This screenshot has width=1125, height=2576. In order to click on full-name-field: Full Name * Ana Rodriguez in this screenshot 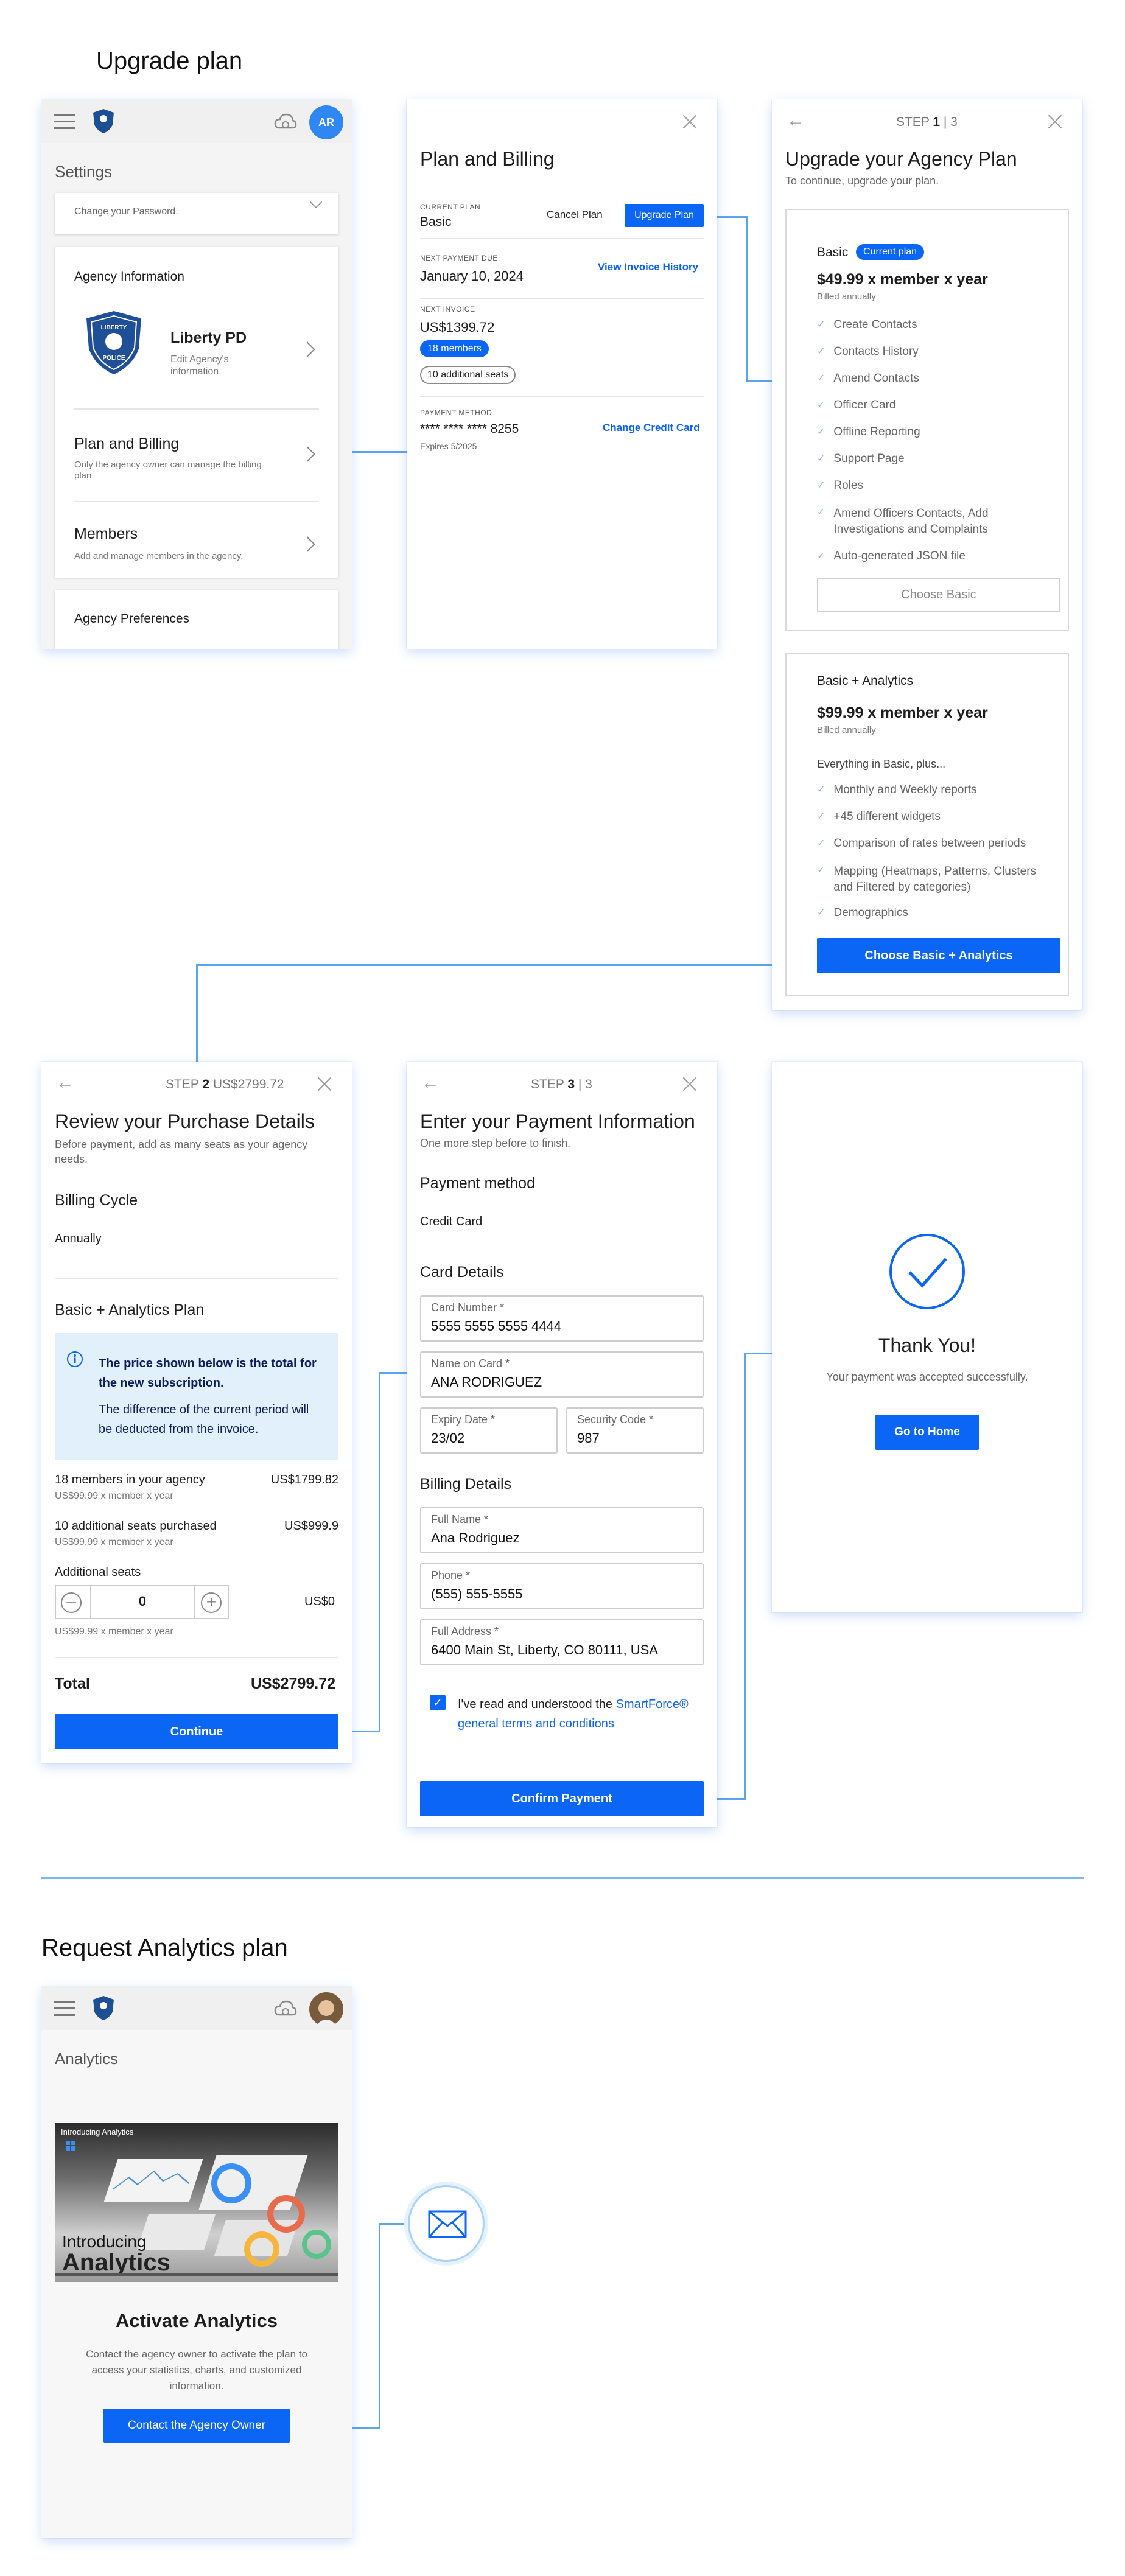, I will do `click(562, 1530)`.